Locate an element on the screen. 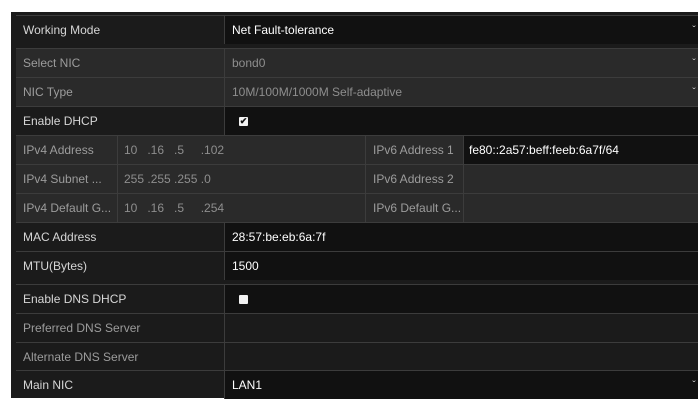 Image resolution: width=698 pixels, height=399 pixels. ipv4-gateway-value: 10 .16 .5 .254 is located at coordinates (174, 208).